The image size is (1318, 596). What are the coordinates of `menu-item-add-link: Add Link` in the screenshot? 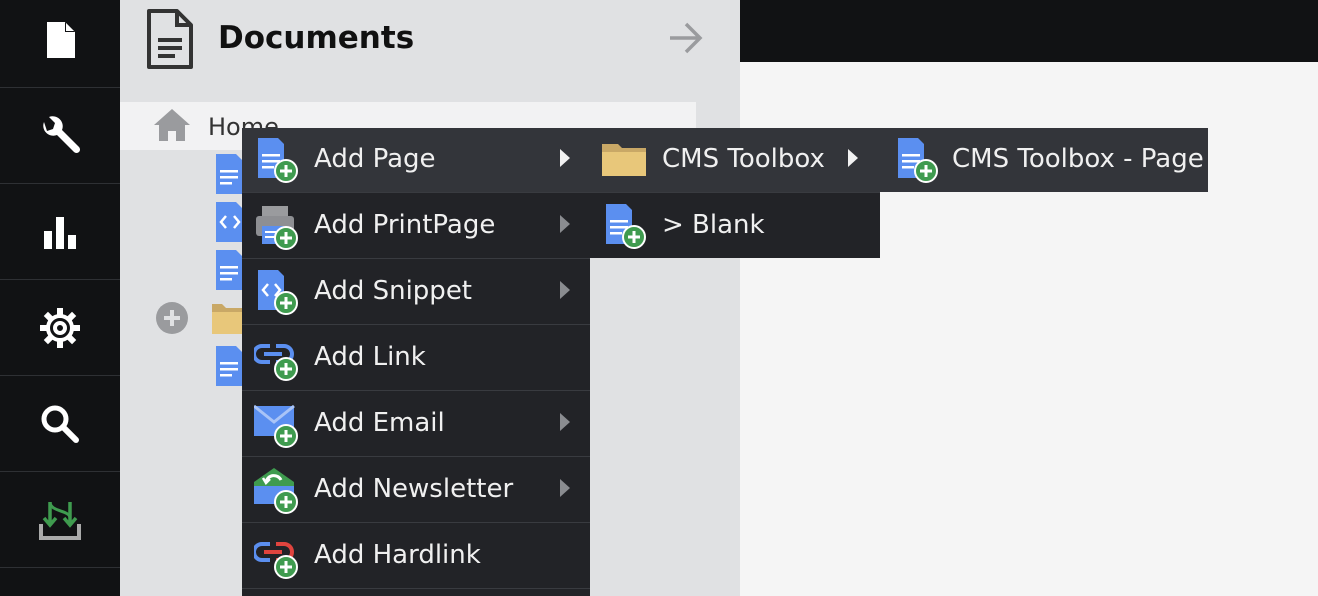 It's located at (416, 358).